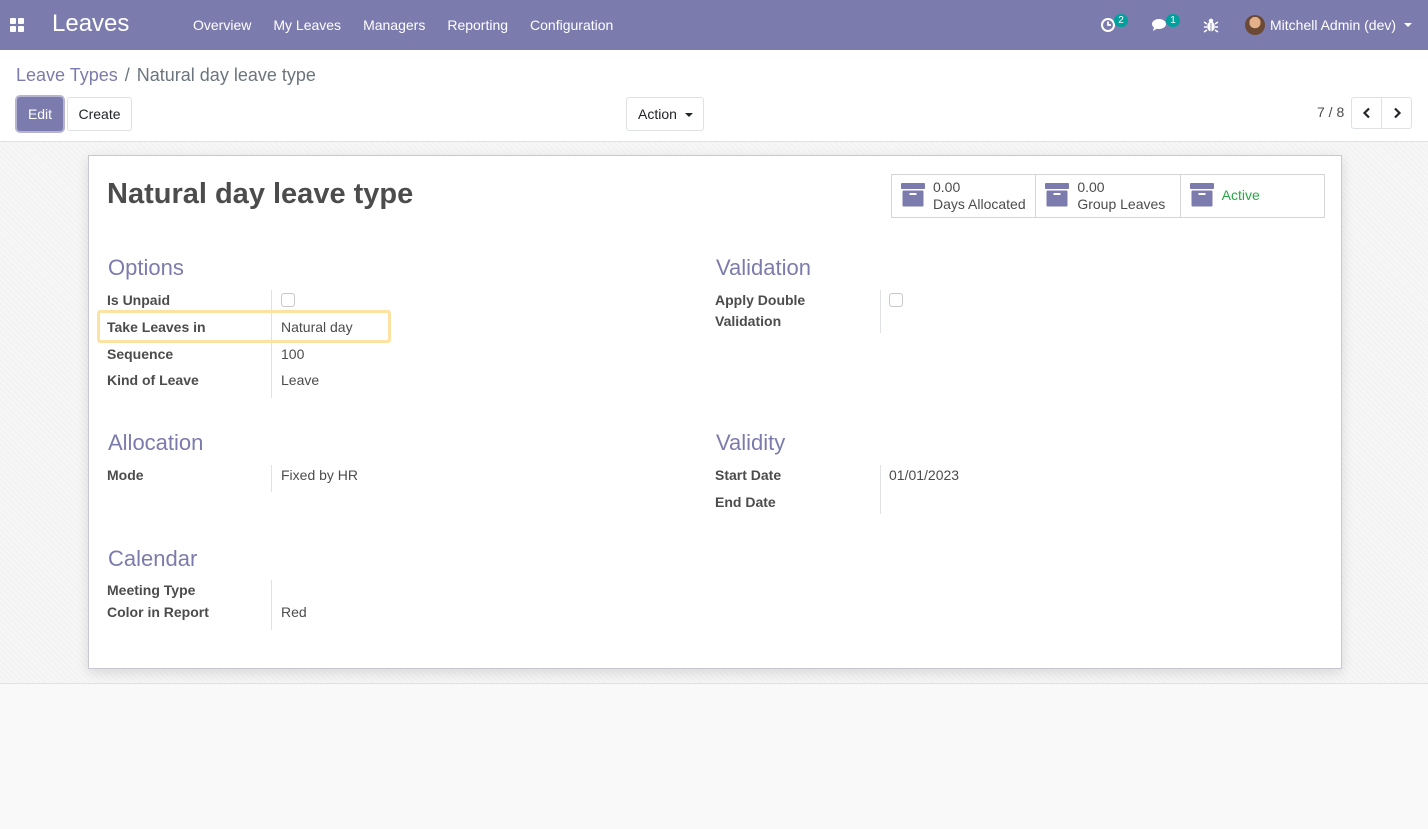 This screenshot has height=829, width=1428. Describe the element at coordinates (748, 475) in the screenshot. I see `start-date-label: Start Date` at that location.